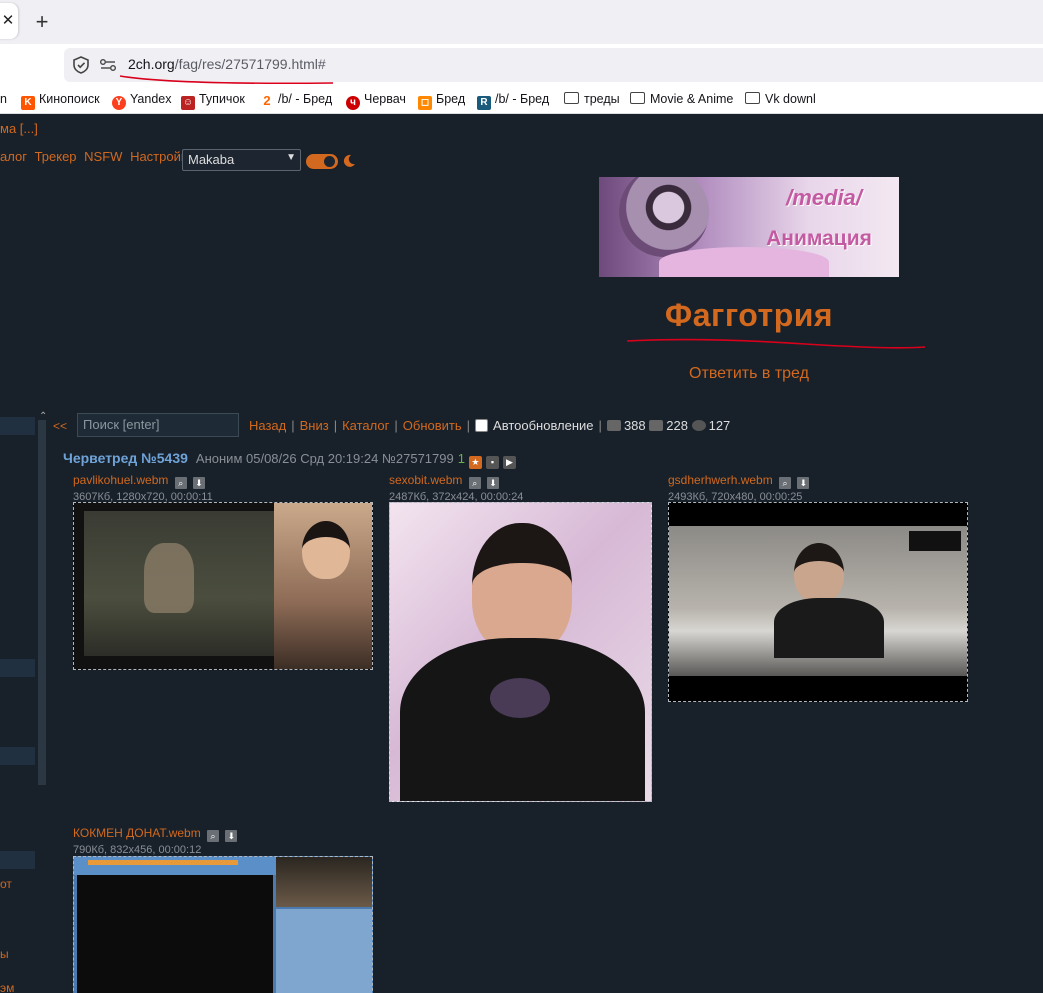 The width and height of the screenshot is (1043, 993). What do you see at coordinates (241, 160) in the screenshot?
I see `style-select: Makaba ▼` at bounding box center [241, 160].